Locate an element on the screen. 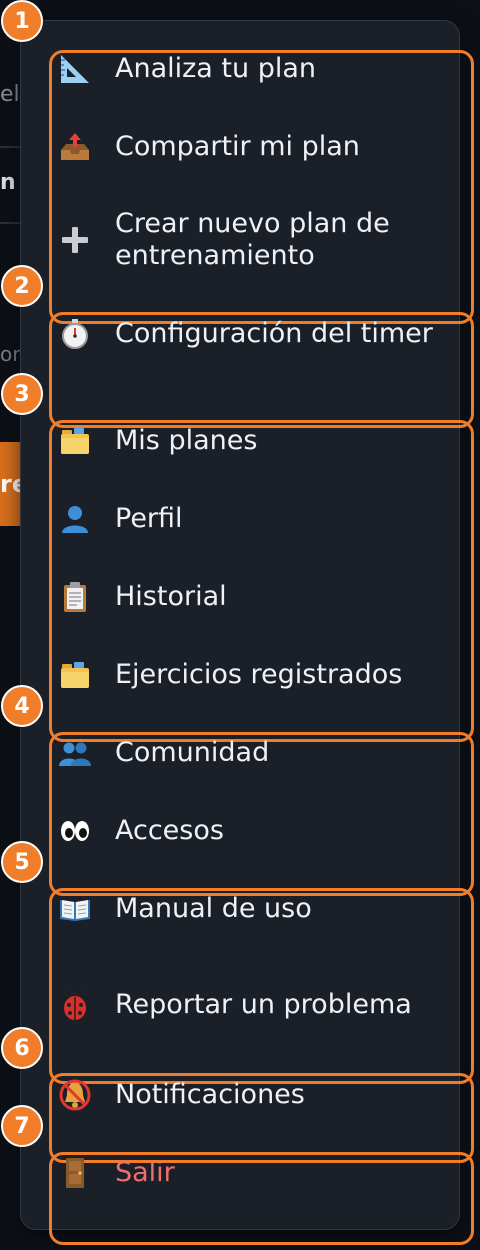 The height and width of the screenshot is (1250, 480). clipboard-icon is located at coordinates (75, 597).